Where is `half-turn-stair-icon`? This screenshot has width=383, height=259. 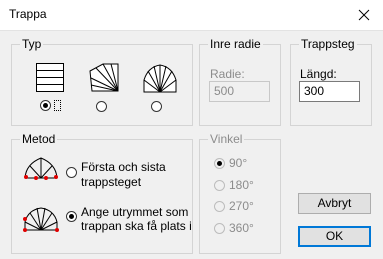 half-turn-stair-icon is located at coordinates (160, 78).